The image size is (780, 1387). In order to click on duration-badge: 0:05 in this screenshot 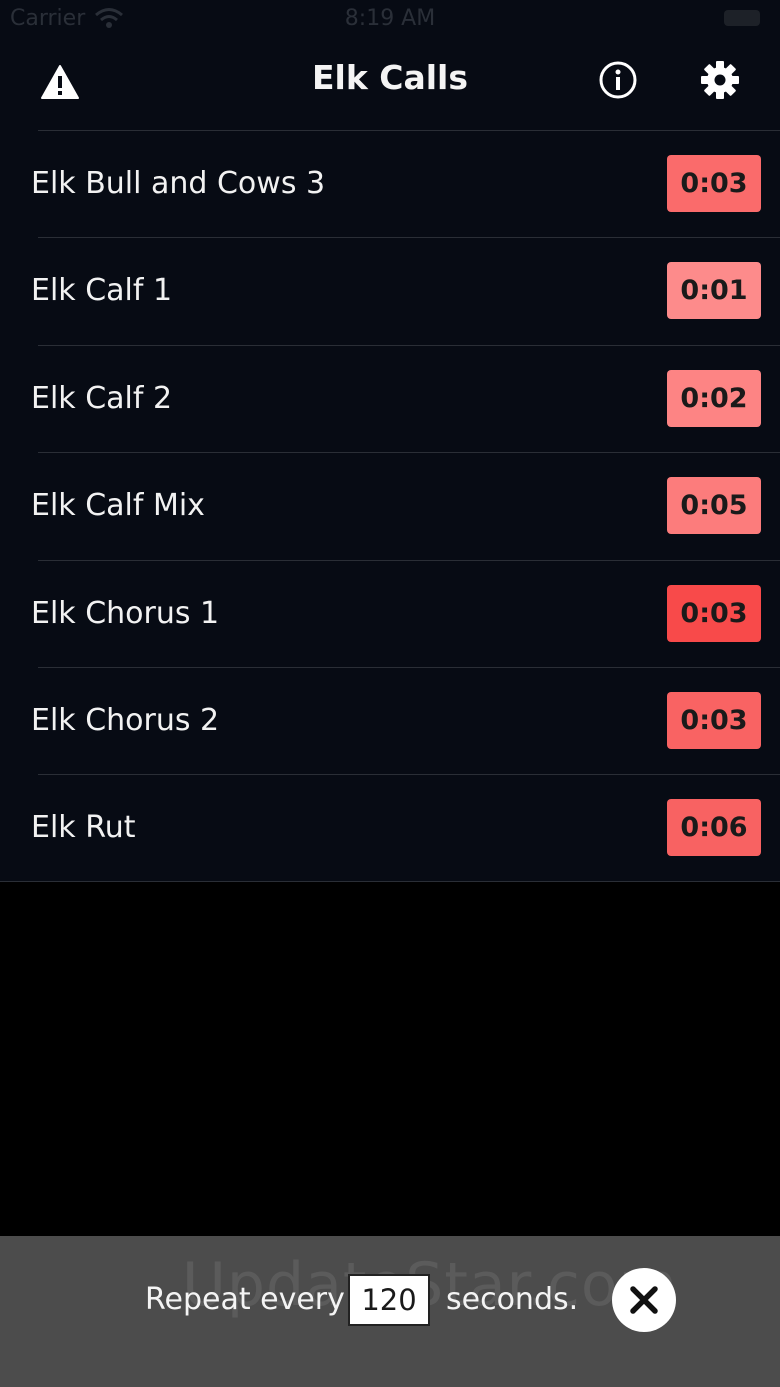, I will do `click(714, 506)`.